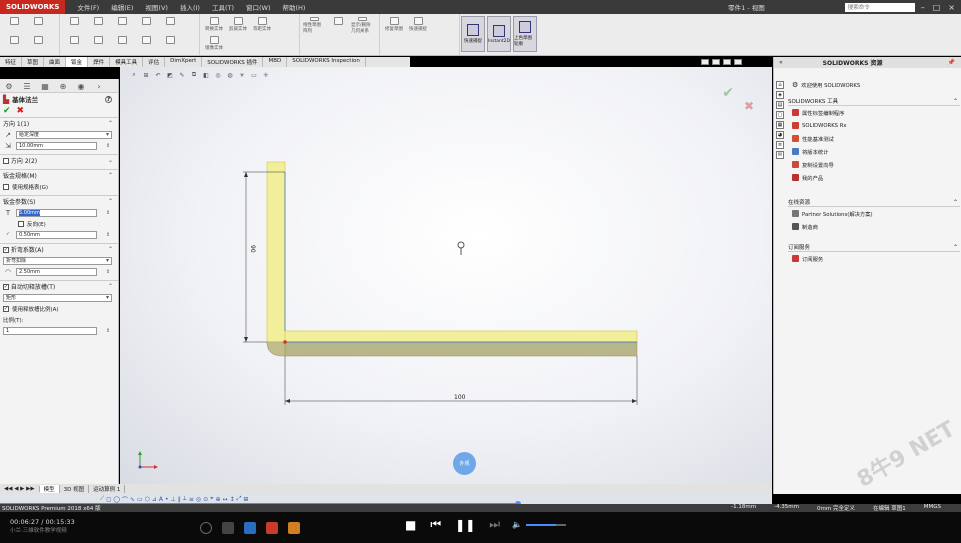 This screenshot has height=543, width=961. What do you see at coordinates (179, 499) in the screenshot?
I see `tool-icon: ∥` at bounding box center [179, 499].